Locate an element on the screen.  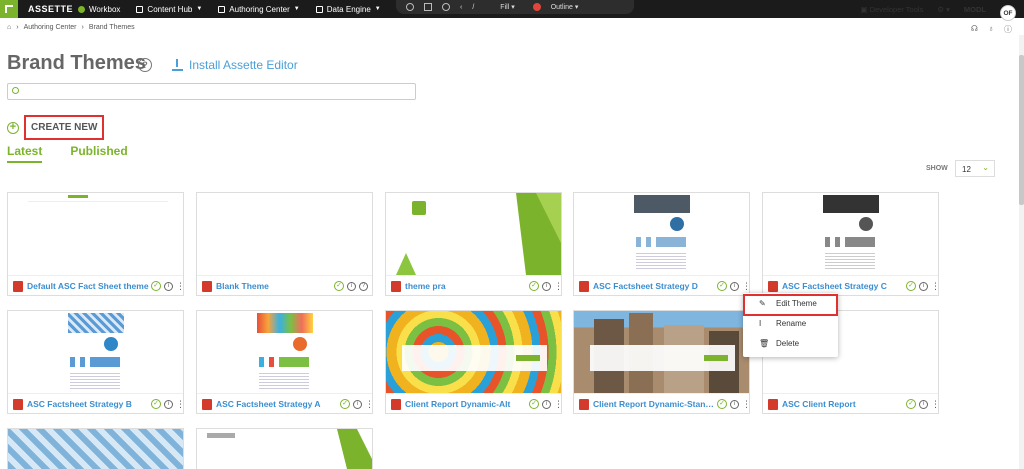
assette-logo-icon is located at coordinates (9, 9).